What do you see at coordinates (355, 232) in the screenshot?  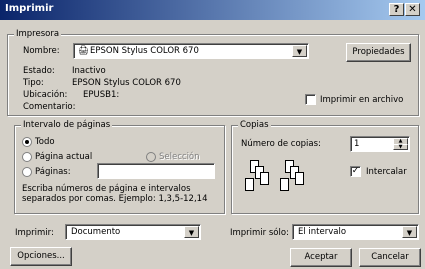 I see `print-only-select: El intervalo ▼` at bounding box center [355, 232].